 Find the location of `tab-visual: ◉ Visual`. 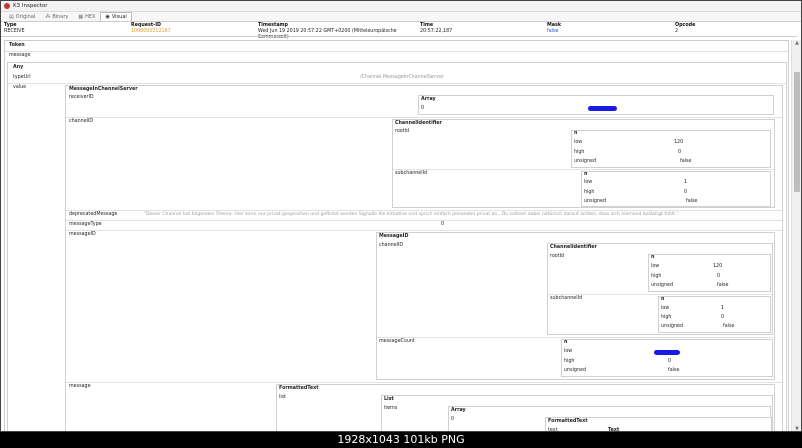

tab-visual: ◉ Visual is located at coordinates (116, 16).